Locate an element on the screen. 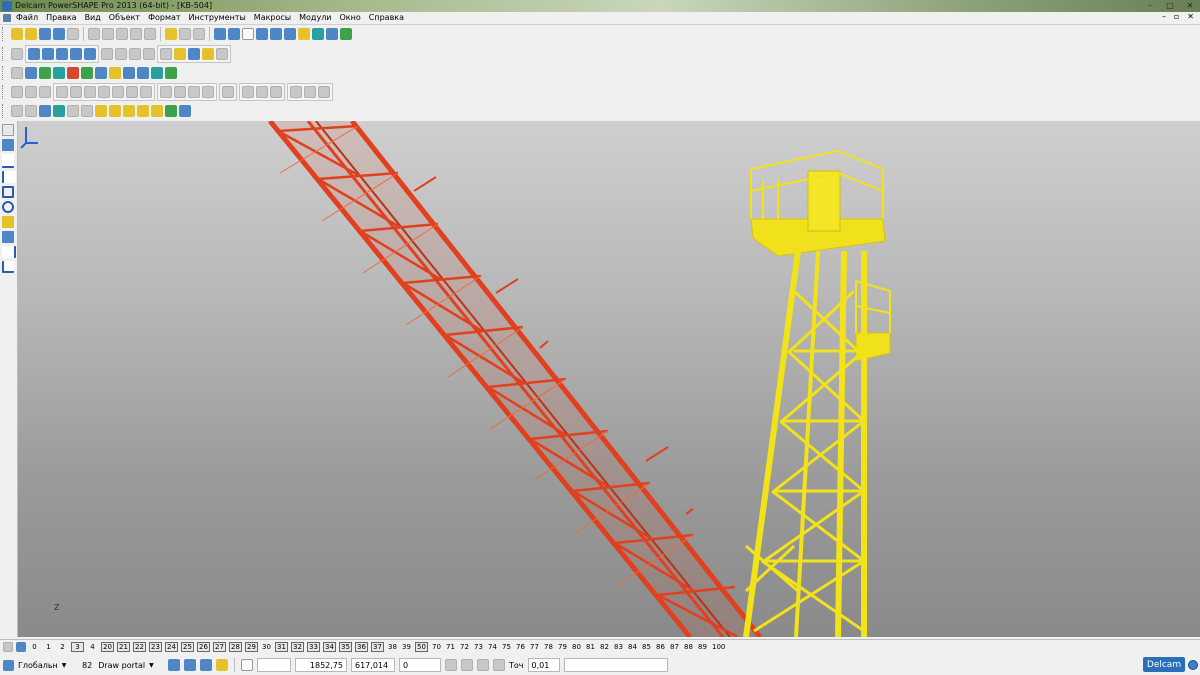 This screenshot has width=1200, height=675. display-2-icon is located at coordinates (262, 92).